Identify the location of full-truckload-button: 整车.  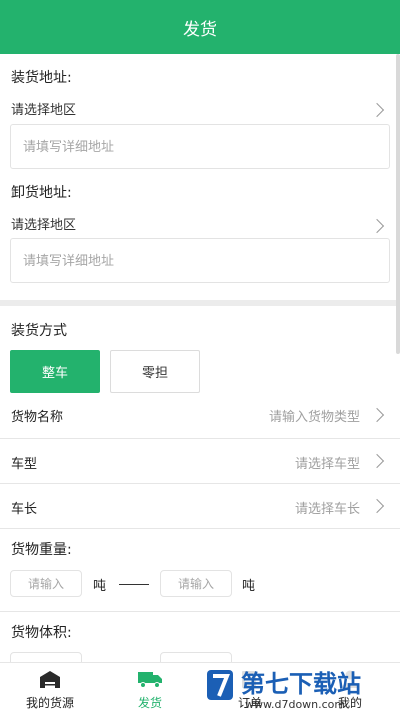
(55, 371).